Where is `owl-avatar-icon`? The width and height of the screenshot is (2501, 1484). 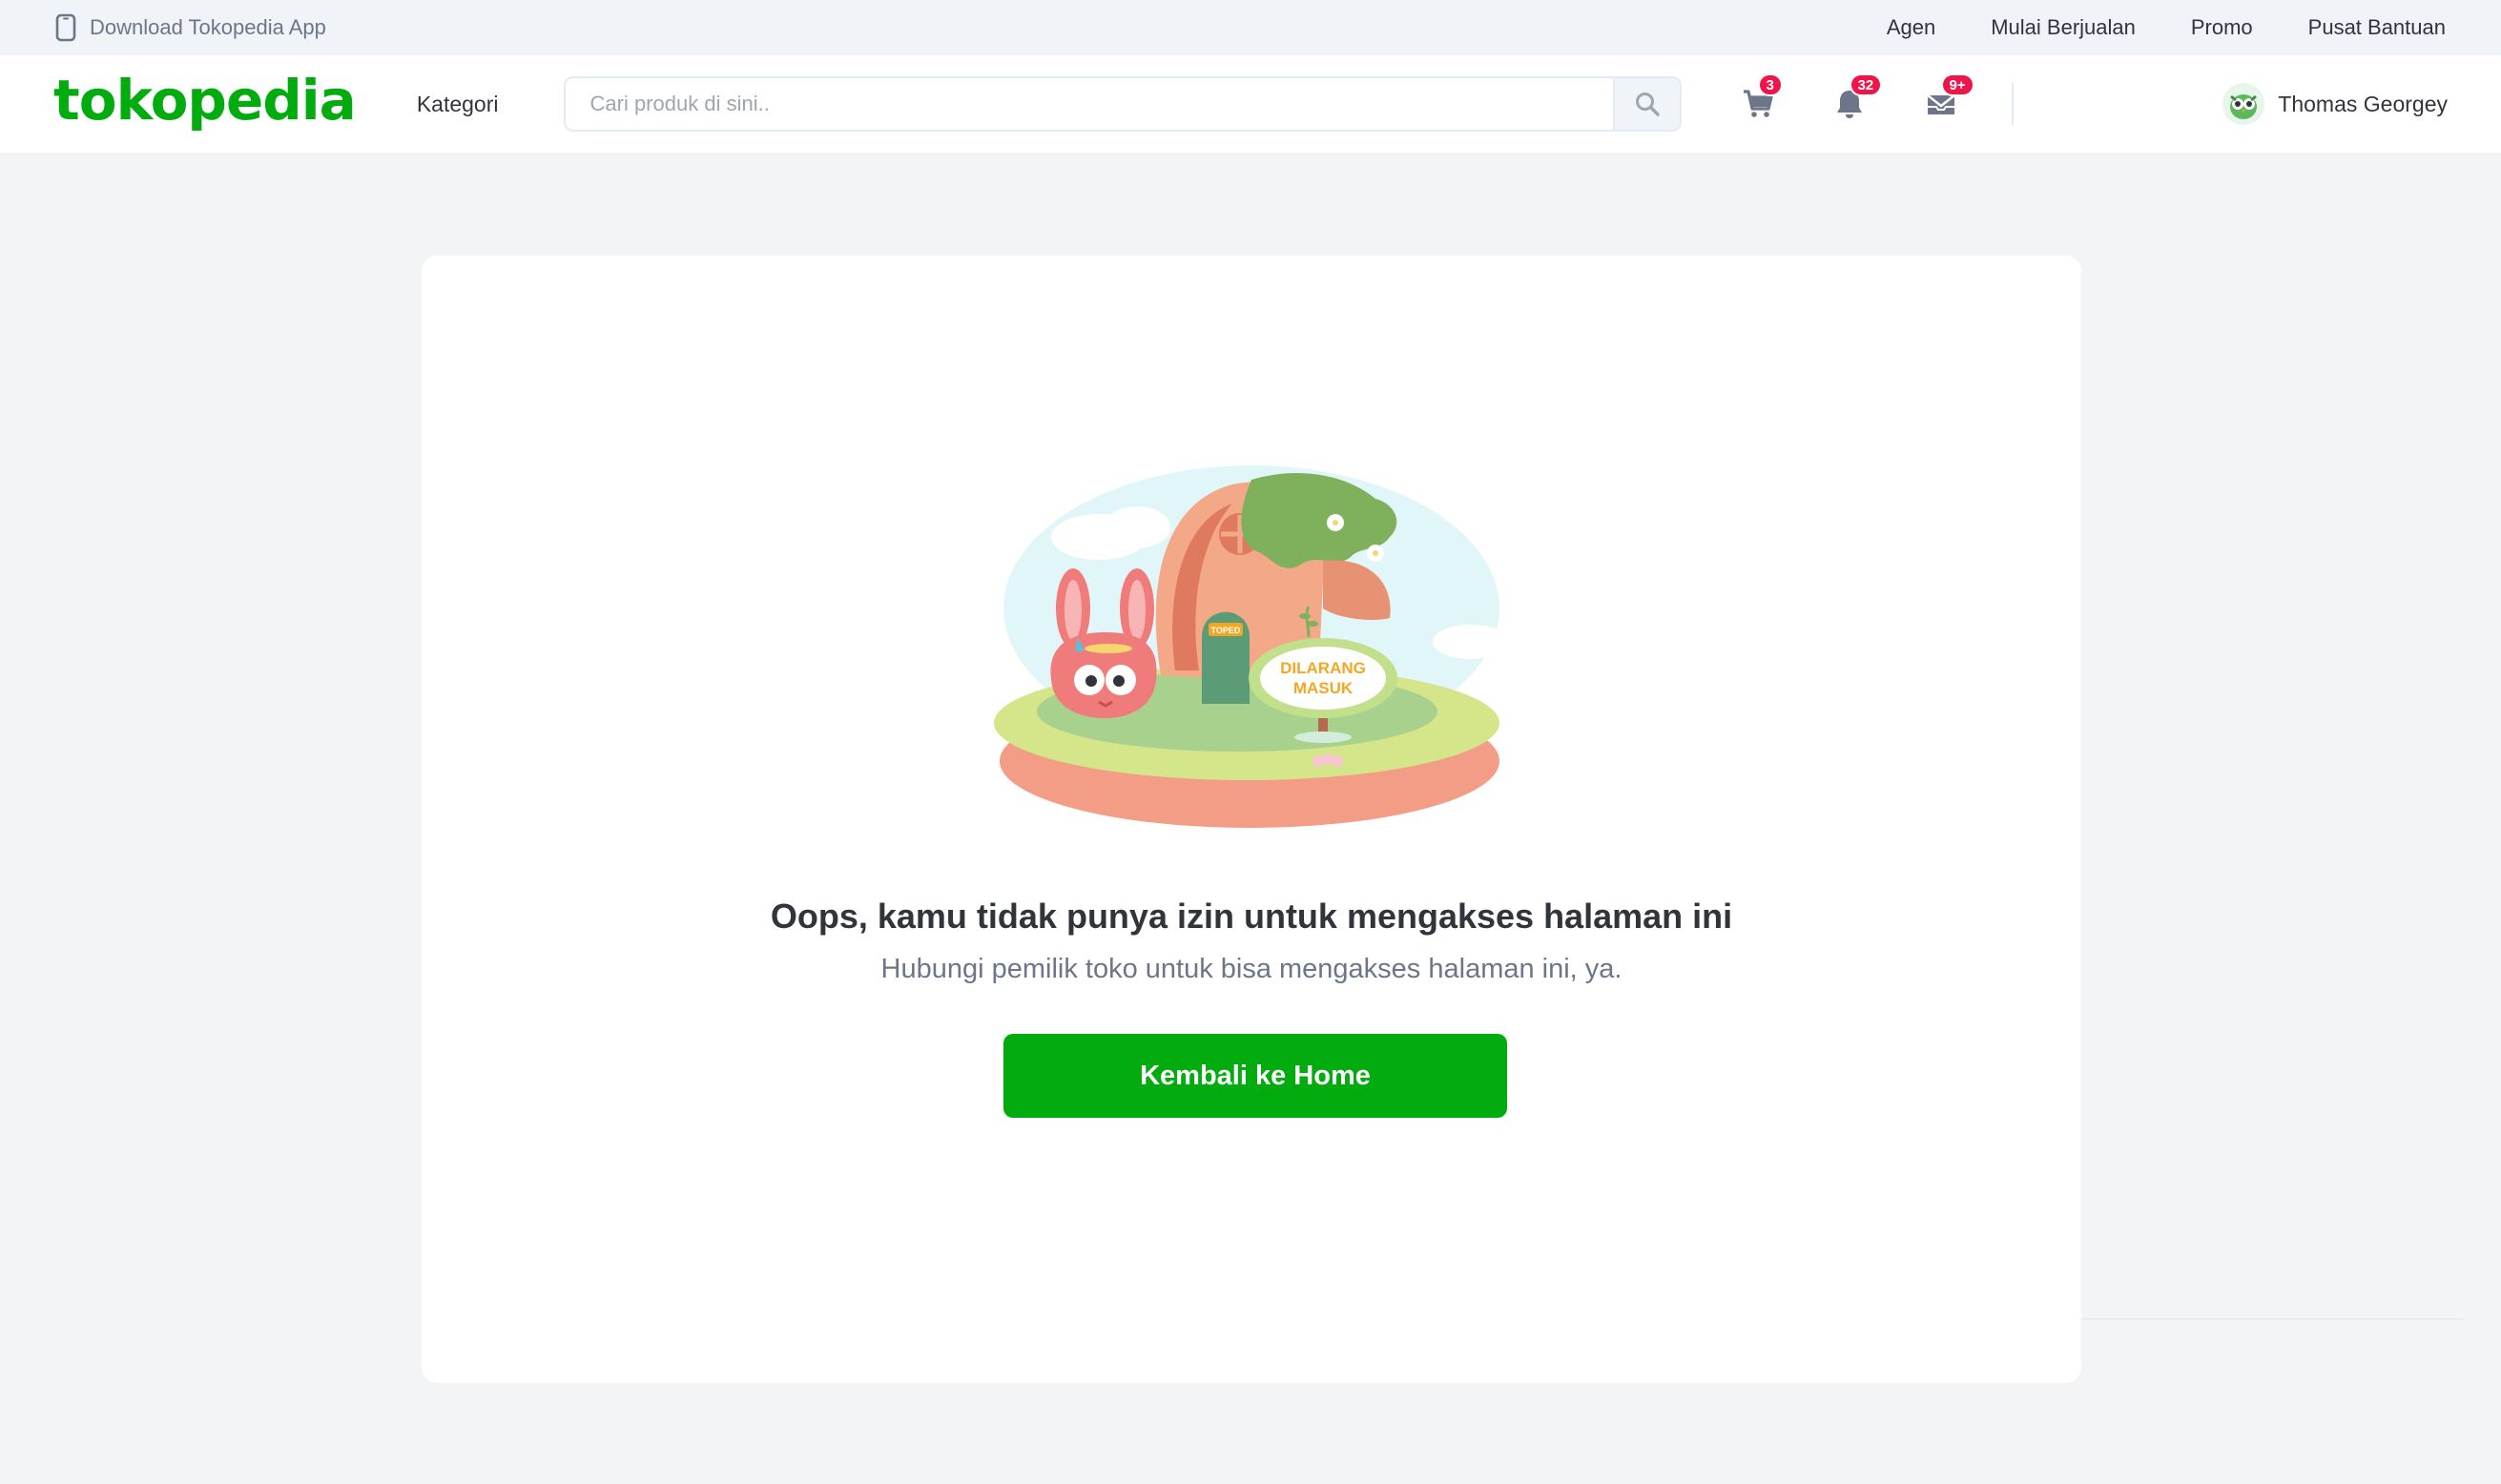 owl-avatar-icon is located at coordinates (2243, 104).